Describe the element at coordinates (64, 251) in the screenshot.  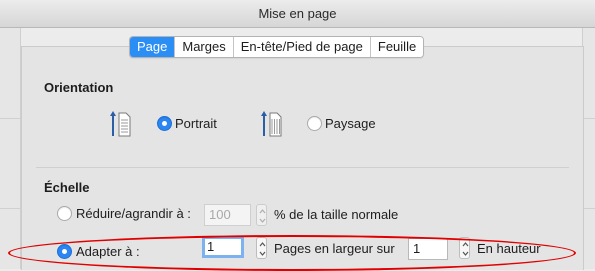
I see `fit-to-radio` at that location.